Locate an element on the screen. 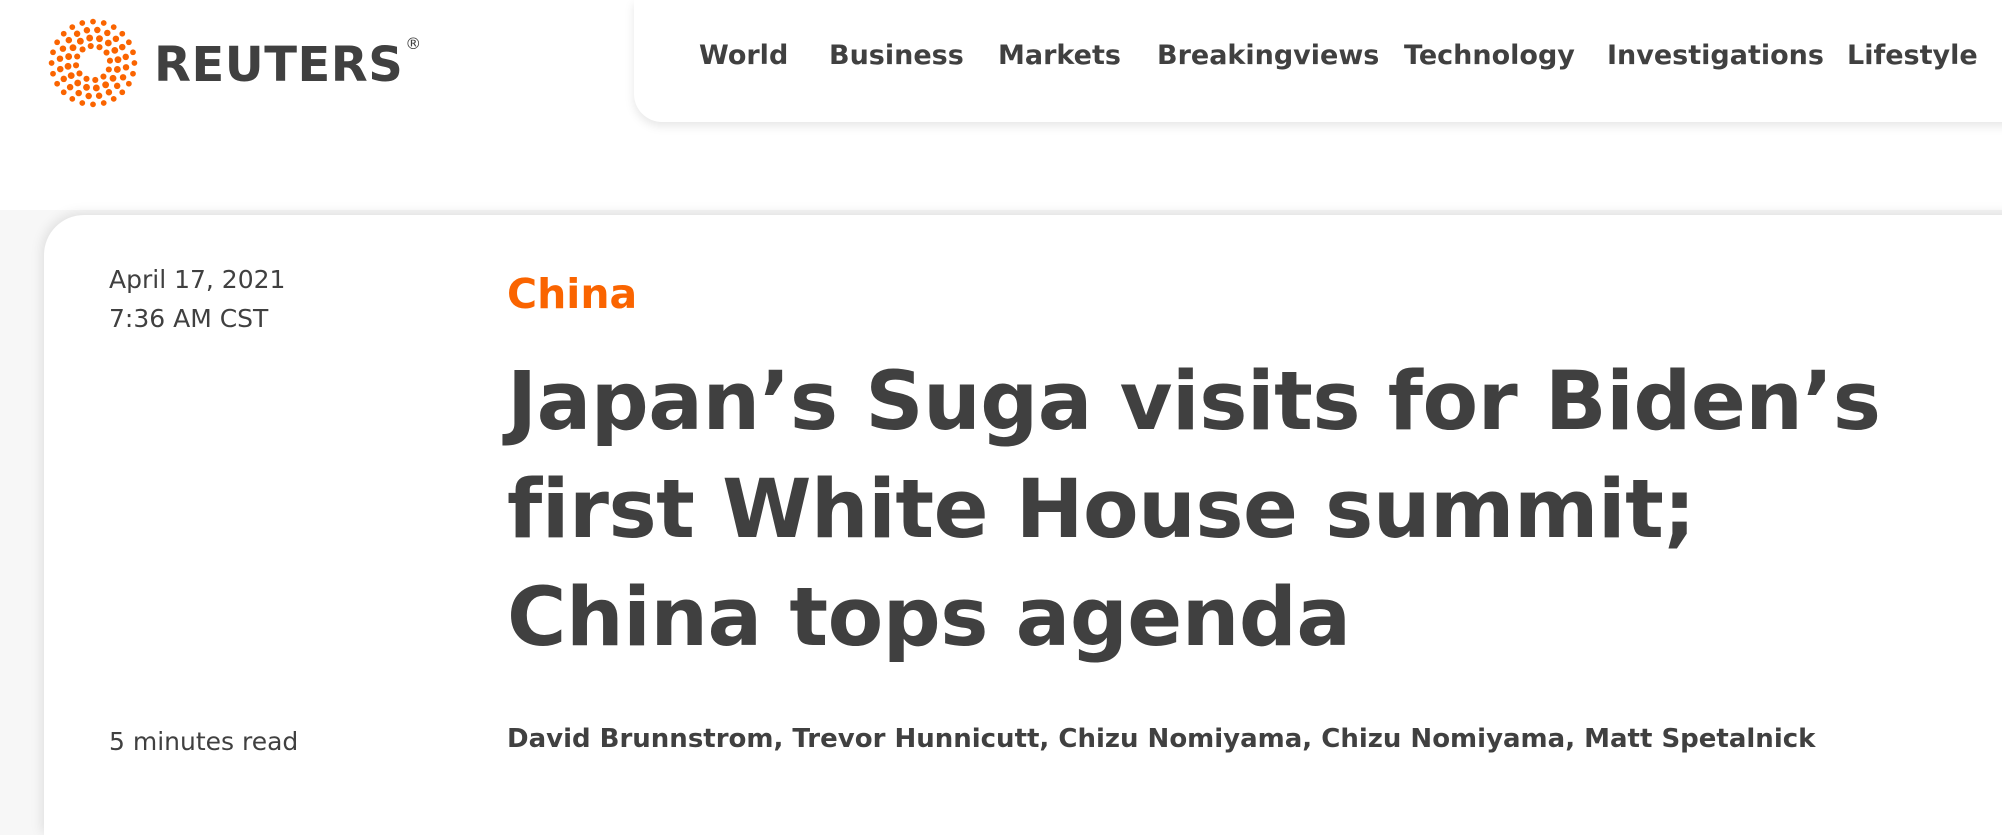 Image resolution: width=2002 pixels, height=835 pixels. category-link: China is located at coordinates (572, 294).